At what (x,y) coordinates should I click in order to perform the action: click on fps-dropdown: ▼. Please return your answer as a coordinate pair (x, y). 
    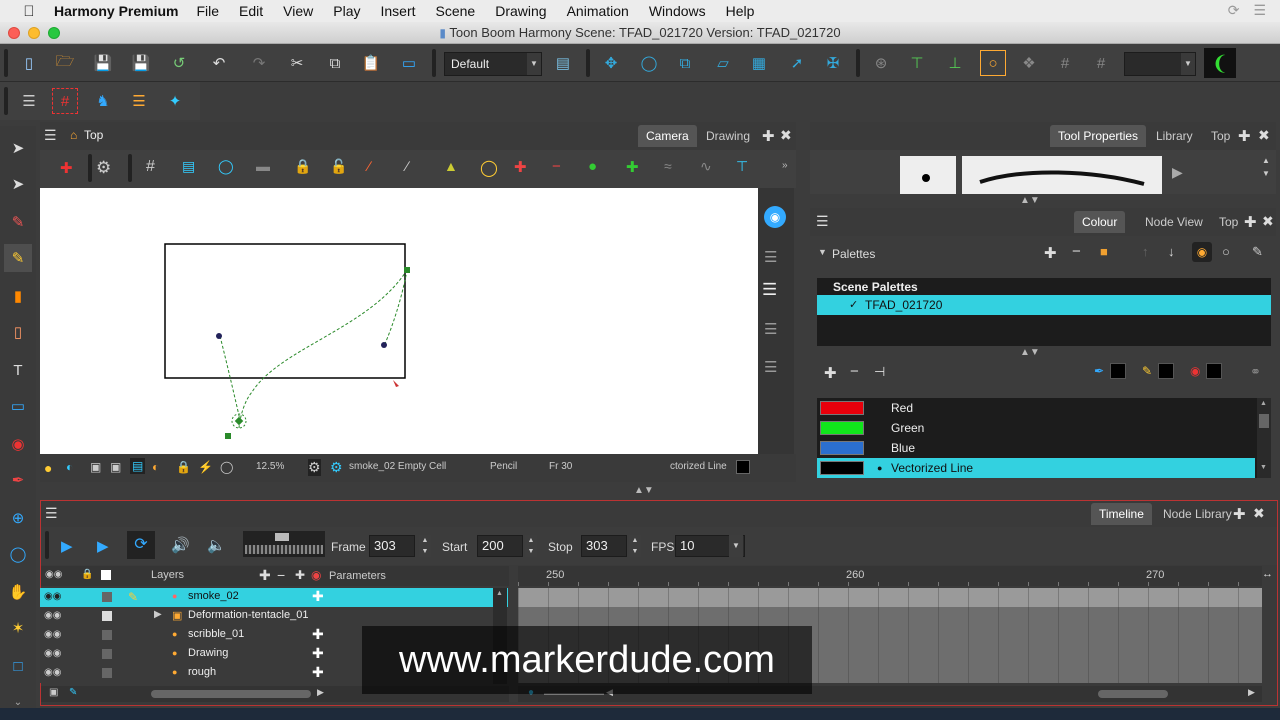
    Looking at the image, I should click on (736, 546).